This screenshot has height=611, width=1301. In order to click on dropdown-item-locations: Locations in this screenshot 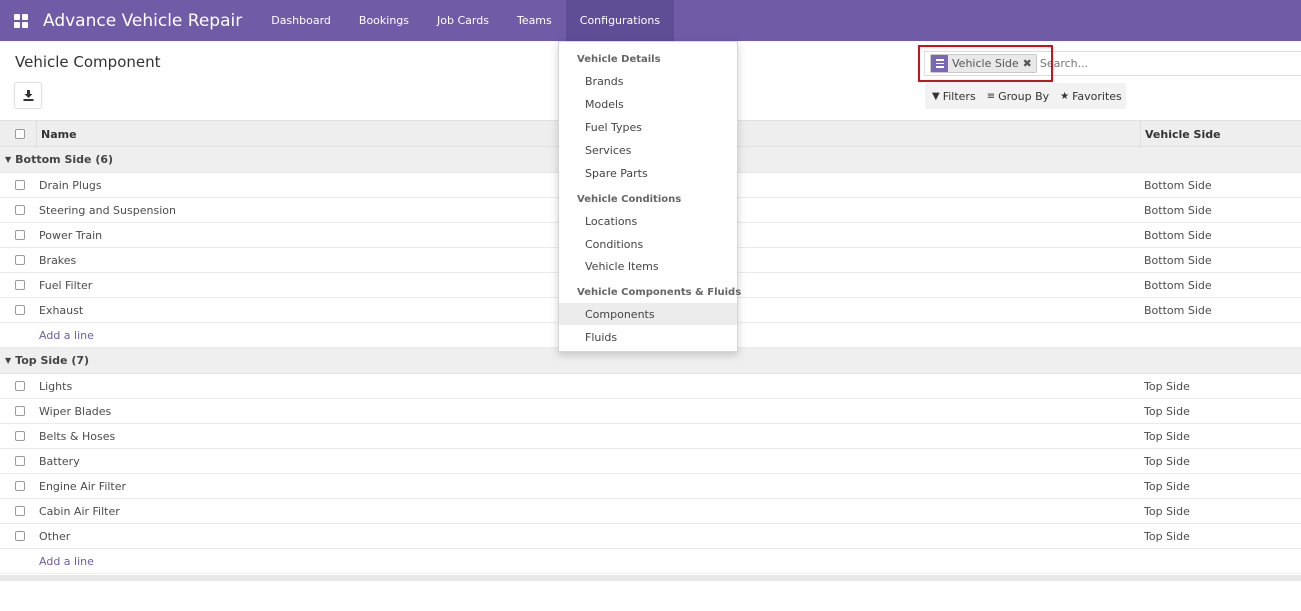, I will do `click(648, 221)`.